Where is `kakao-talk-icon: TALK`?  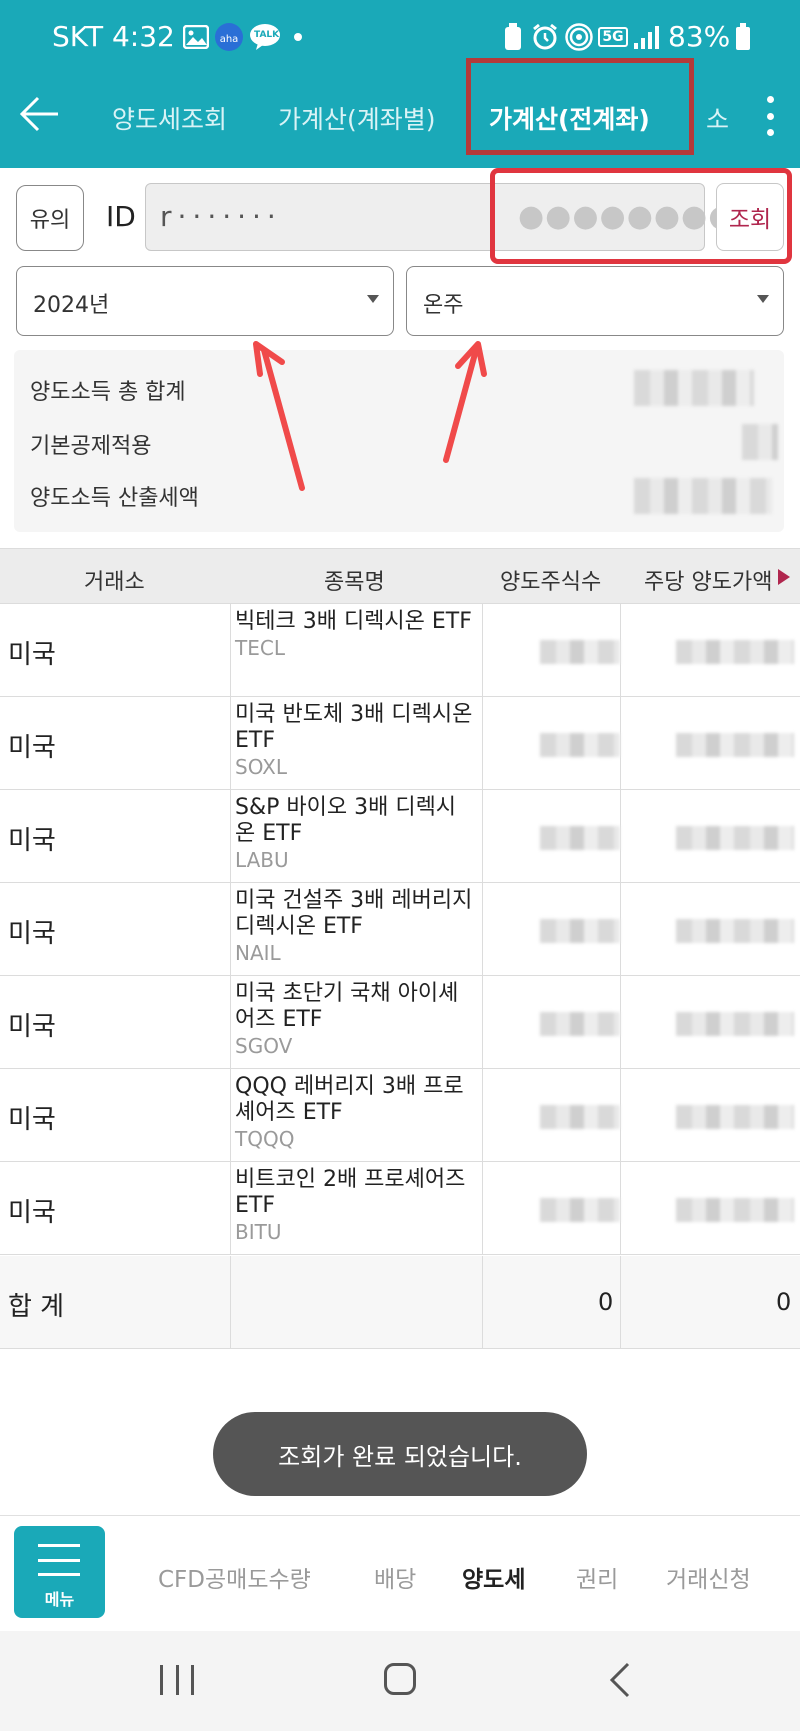
kakao-talk-icon: TALK is located at coordinates (265, 37).